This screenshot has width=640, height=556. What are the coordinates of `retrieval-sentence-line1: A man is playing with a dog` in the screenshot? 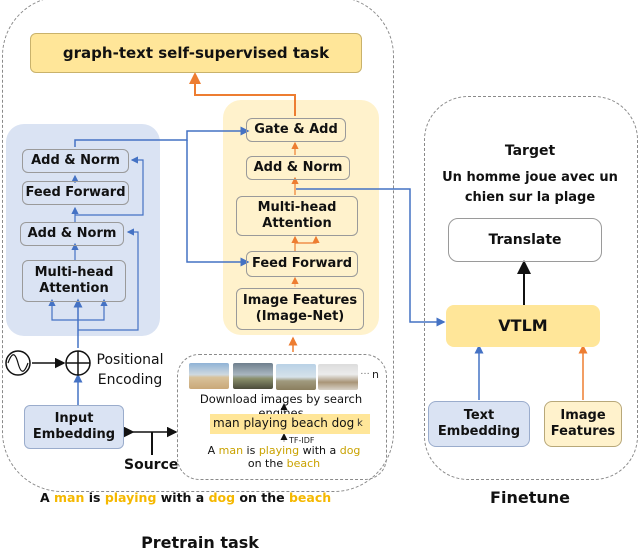 It's located at (284, 450).